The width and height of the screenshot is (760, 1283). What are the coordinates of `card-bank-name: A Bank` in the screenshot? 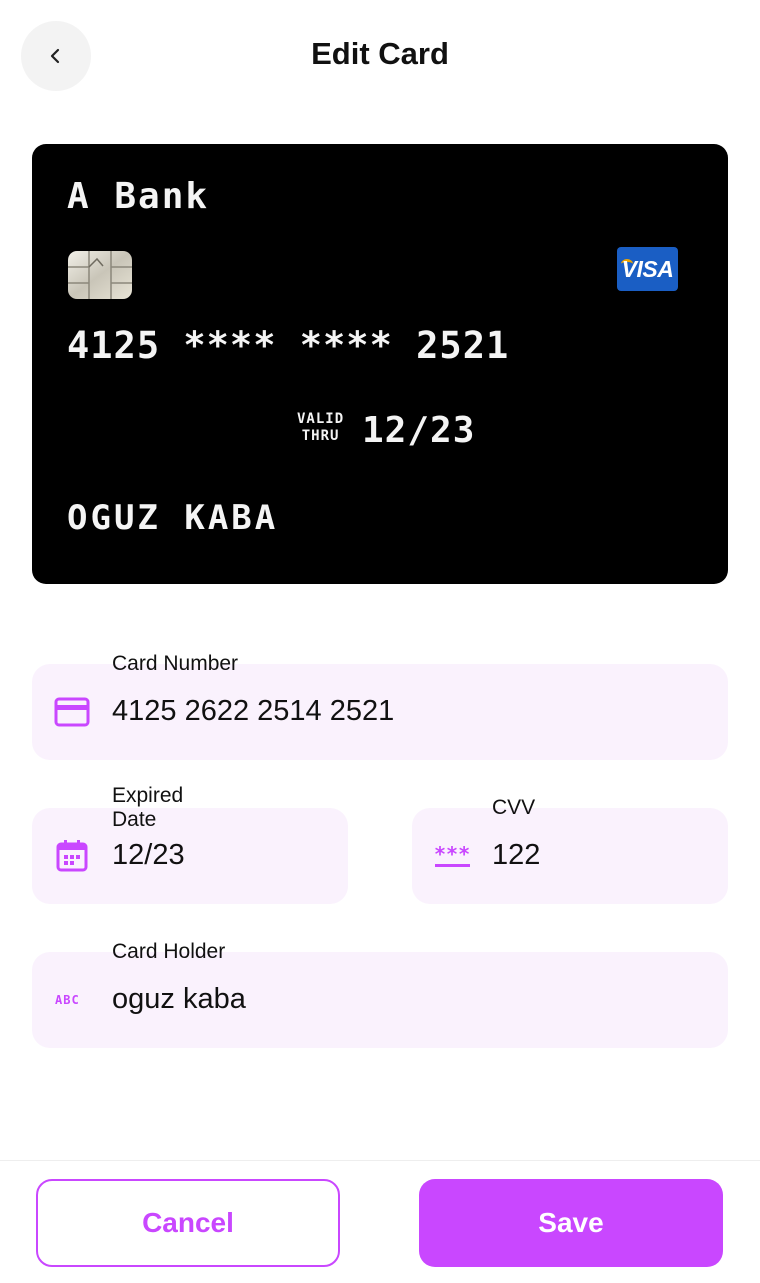 It's located at (138, 196).